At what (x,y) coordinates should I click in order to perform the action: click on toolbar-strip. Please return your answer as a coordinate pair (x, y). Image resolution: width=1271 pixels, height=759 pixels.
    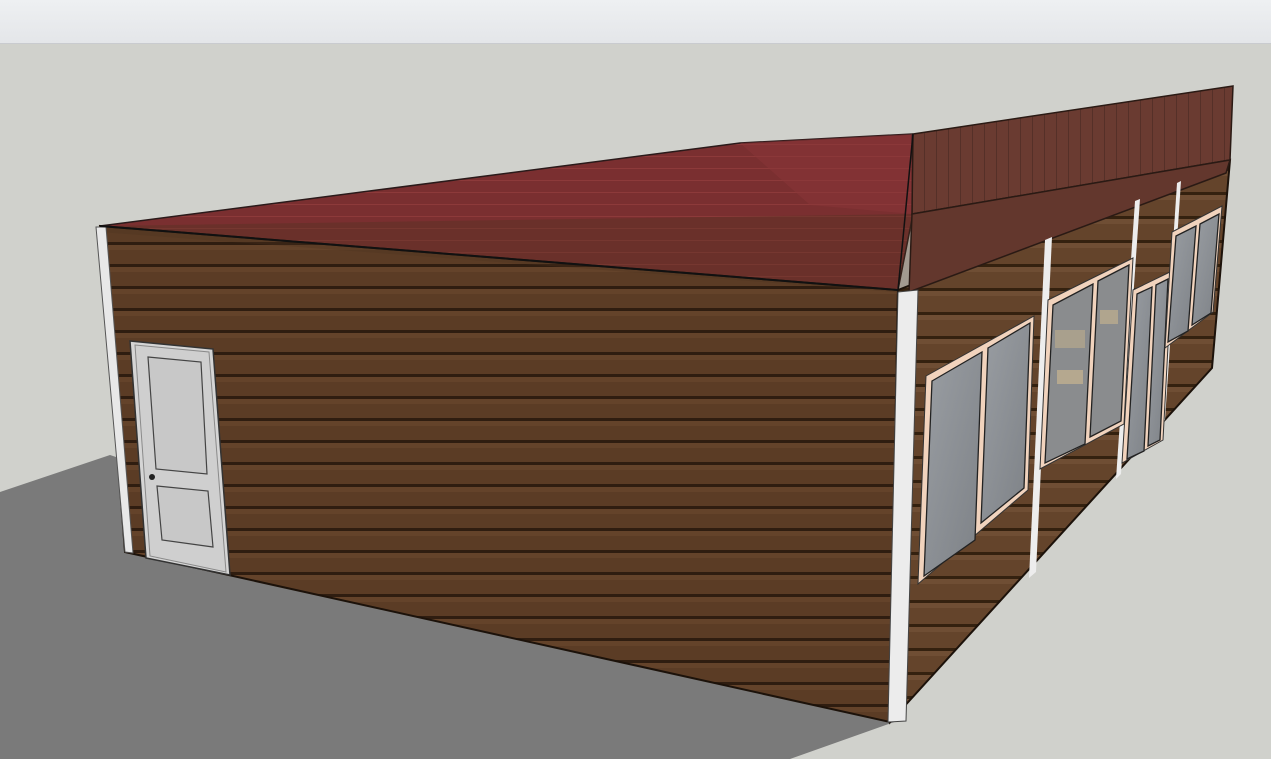
    Looking at the image, I should click on (635, 22).